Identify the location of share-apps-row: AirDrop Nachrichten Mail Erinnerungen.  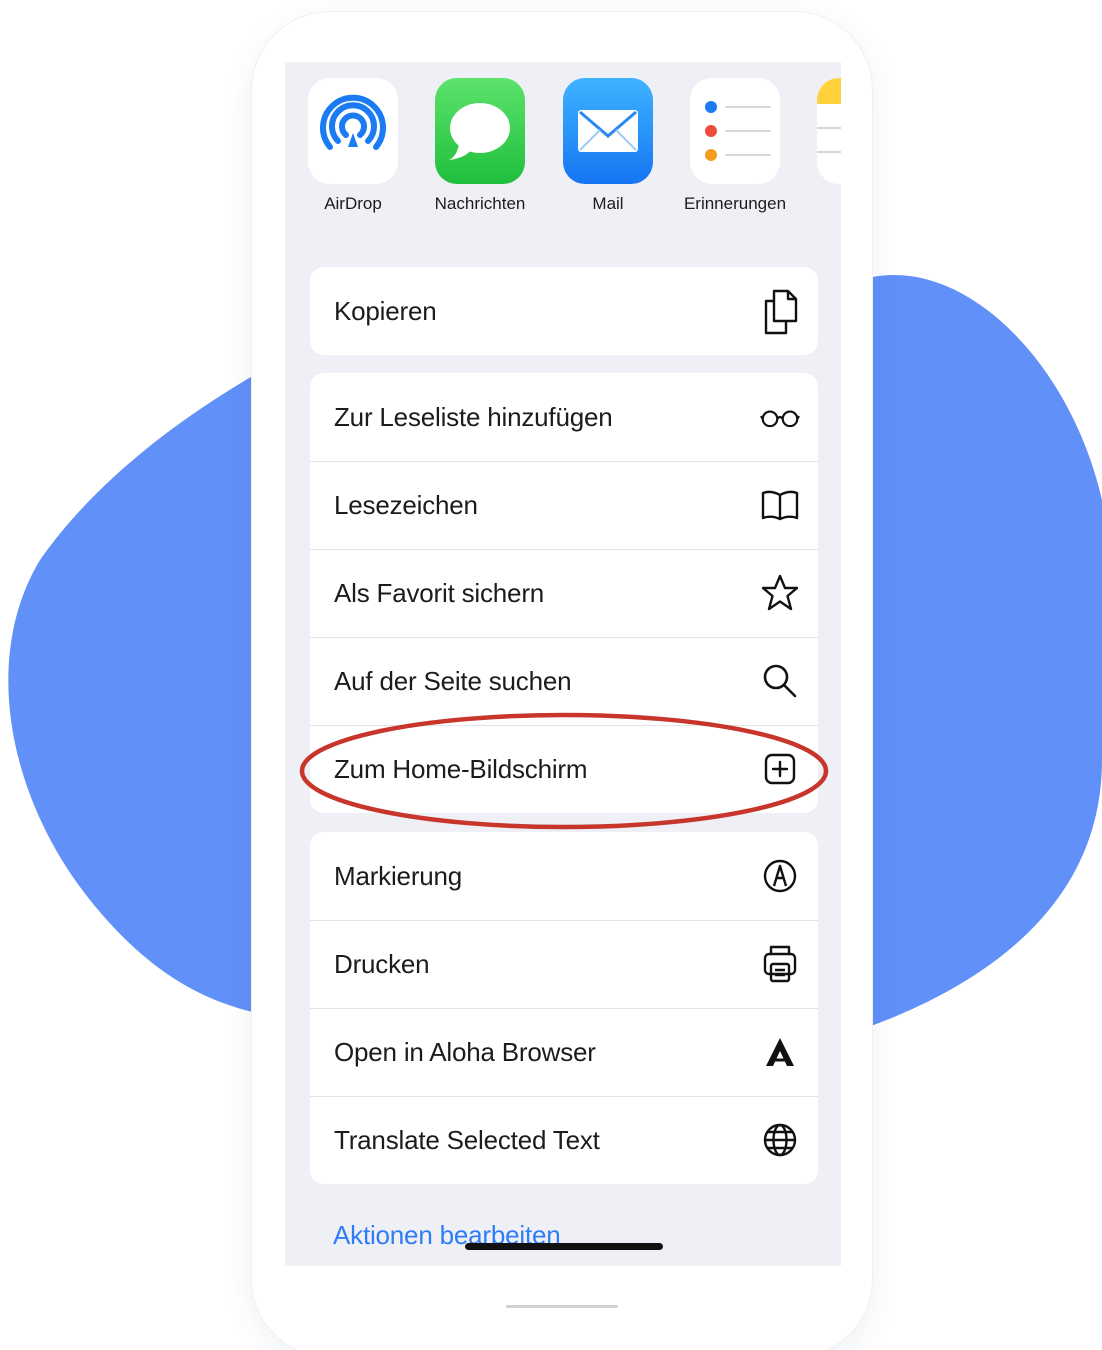
(563, 162).